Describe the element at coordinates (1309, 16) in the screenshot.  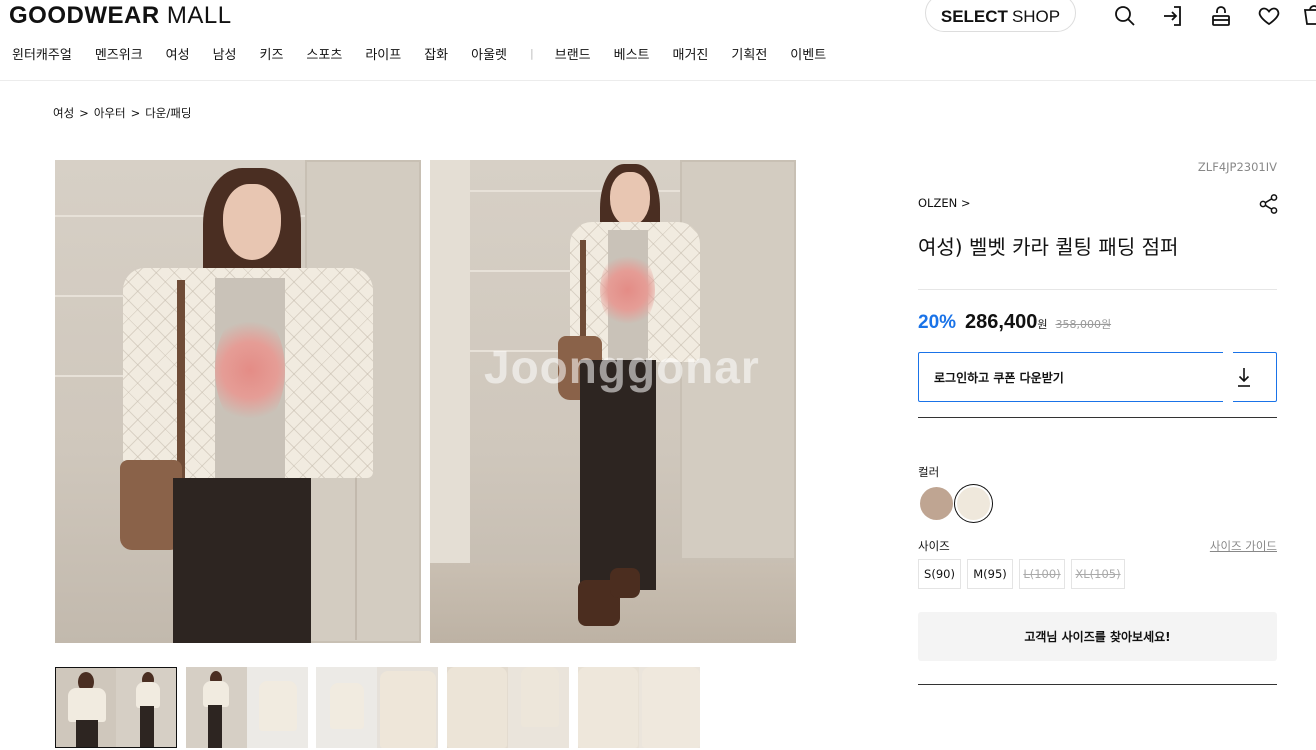
I see `cart-icon` at that location.